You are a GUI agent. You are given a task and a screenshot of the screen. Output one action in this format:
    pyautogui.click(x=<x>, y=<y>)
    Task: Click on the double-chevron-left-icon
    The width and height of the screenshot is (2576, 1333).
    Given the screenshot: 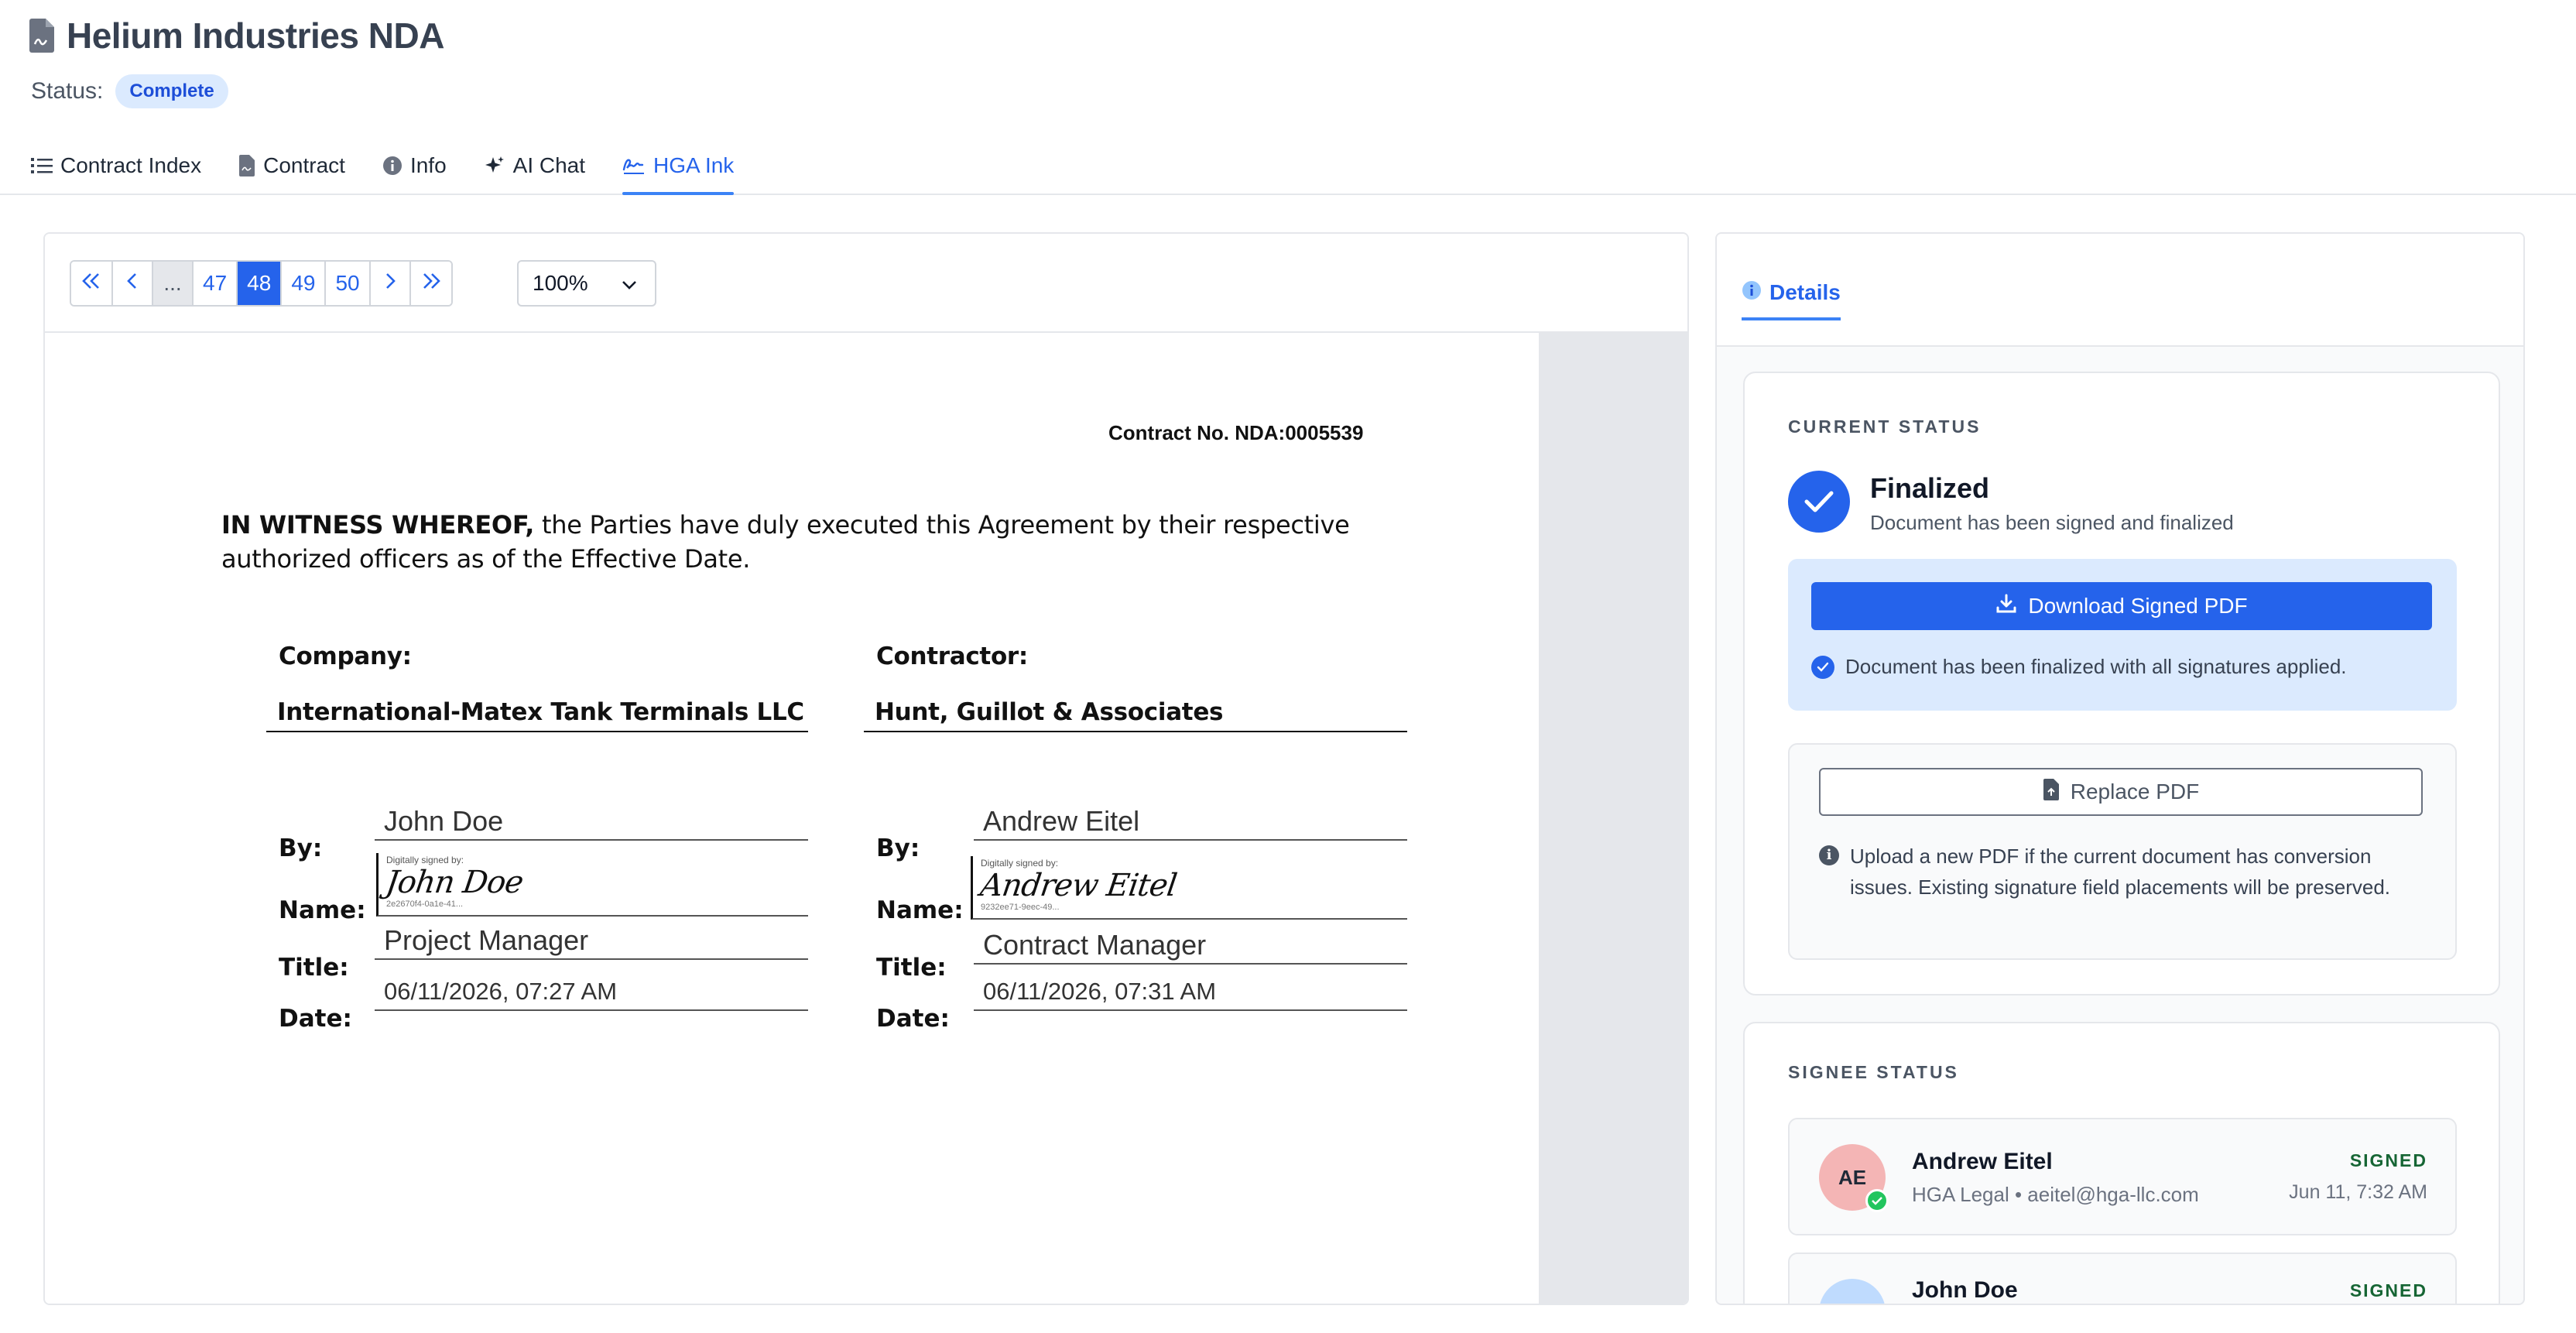 What is the action you would take?
    pyautogui.click(x=91, y=283)
    